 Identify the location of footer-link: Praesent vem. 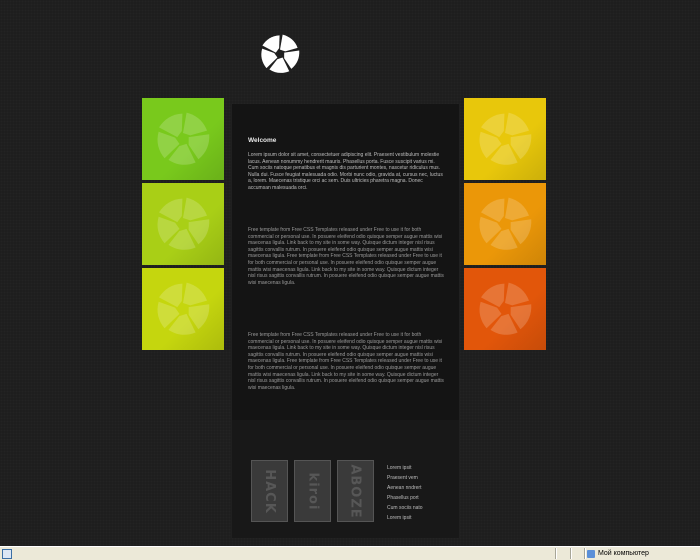
(405, 479).